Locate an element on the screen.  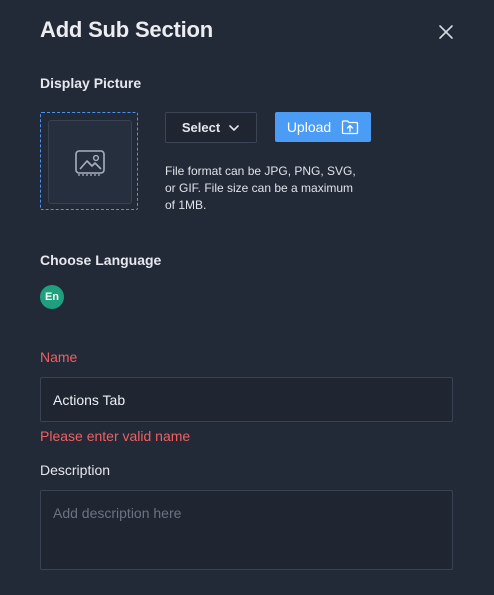
upload-label: Upload is located at coordinates (309, 127).